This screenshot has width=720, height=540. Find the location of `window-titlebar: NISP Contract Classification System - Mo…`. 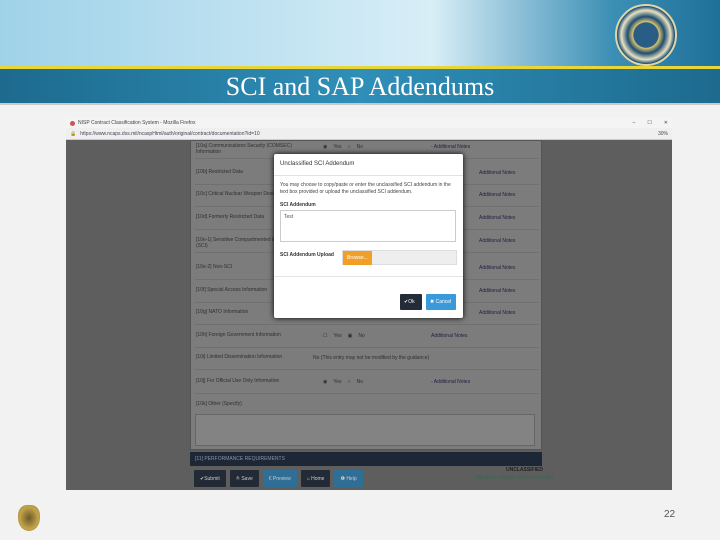

window-titlebar: NISP Contract Classification System - Mo… is located at coordinates (369, 123).